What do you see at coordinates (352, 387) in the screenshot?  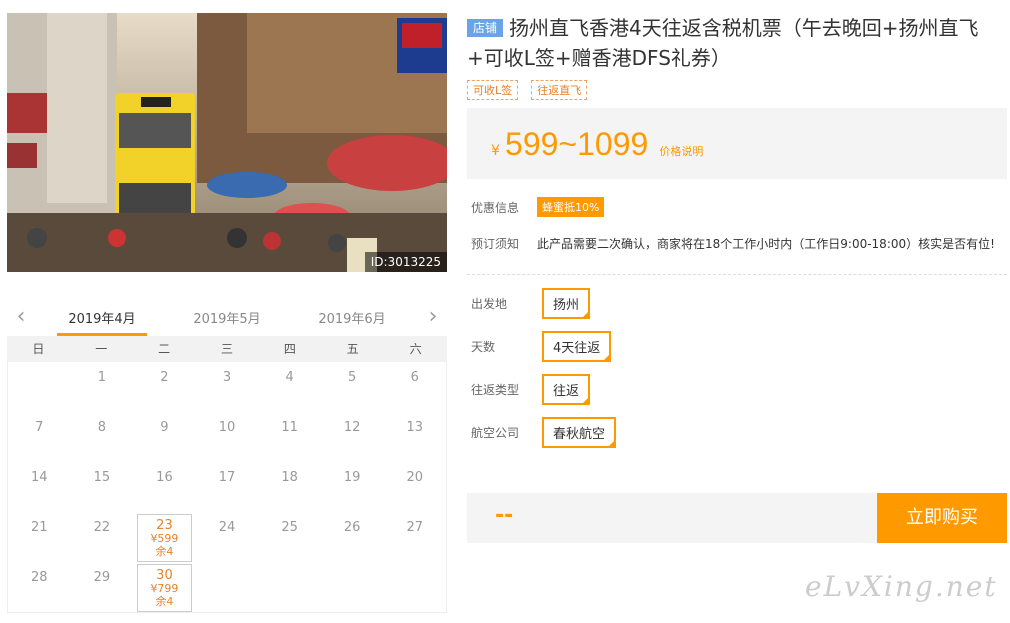 I see `calendar-day: 5` at bounding box center [352, 387].